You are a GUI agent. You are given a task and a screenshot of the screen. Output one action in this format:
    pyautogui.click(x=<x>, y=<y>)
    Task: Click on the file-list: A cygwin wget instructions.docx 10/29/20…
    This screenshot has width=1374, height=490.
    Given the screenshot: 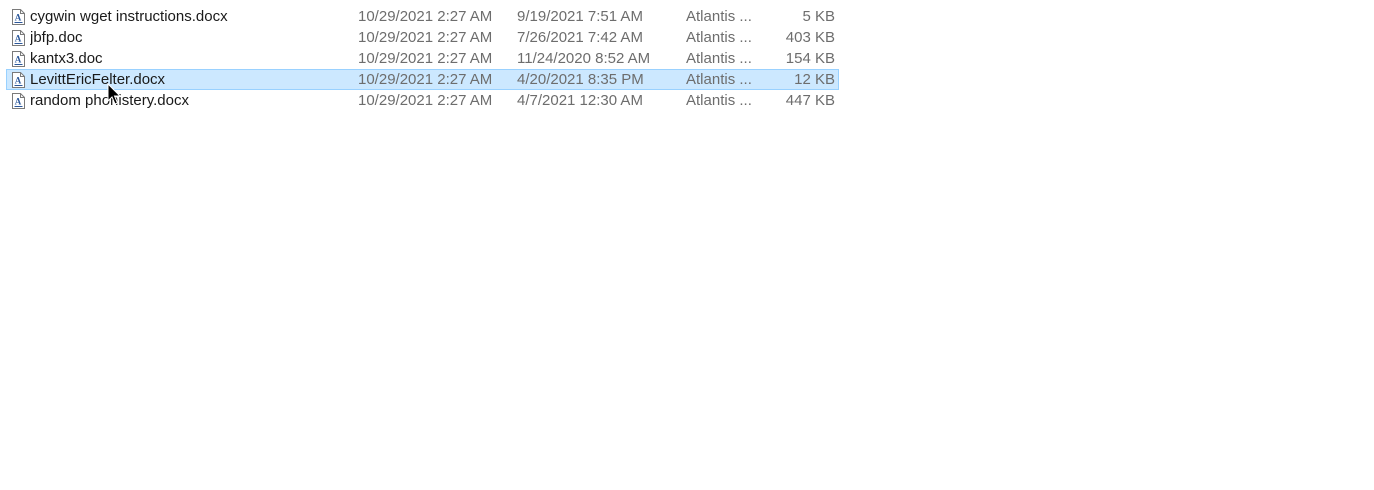 What is the action you would take?
    pyautogui.click(x=422, y=58)
    